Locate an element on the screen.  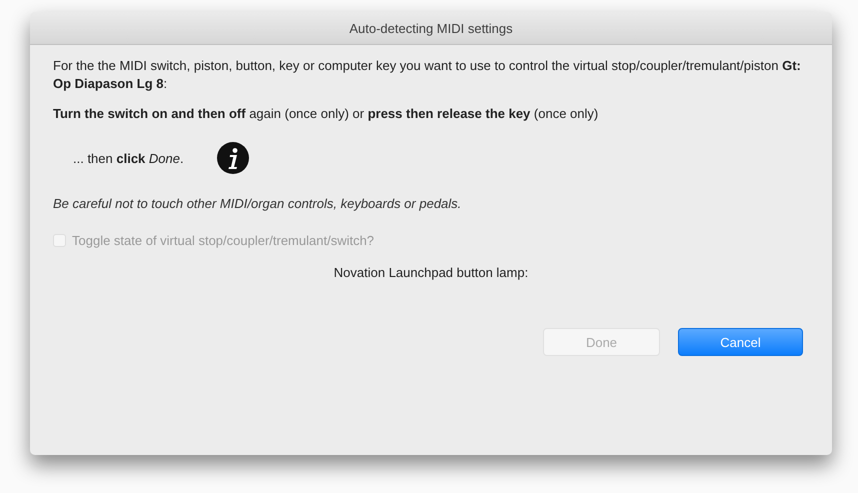
instruction-text: Turn the switch on and then off again (once only) or press then release the key (once only) is located at coordinates (326, 114).